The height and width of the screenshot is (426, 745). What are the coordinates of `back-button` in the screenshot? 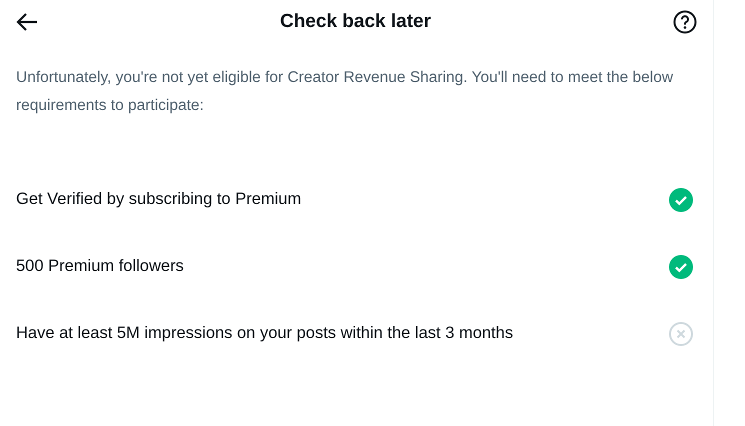 It's located at (27, 22).